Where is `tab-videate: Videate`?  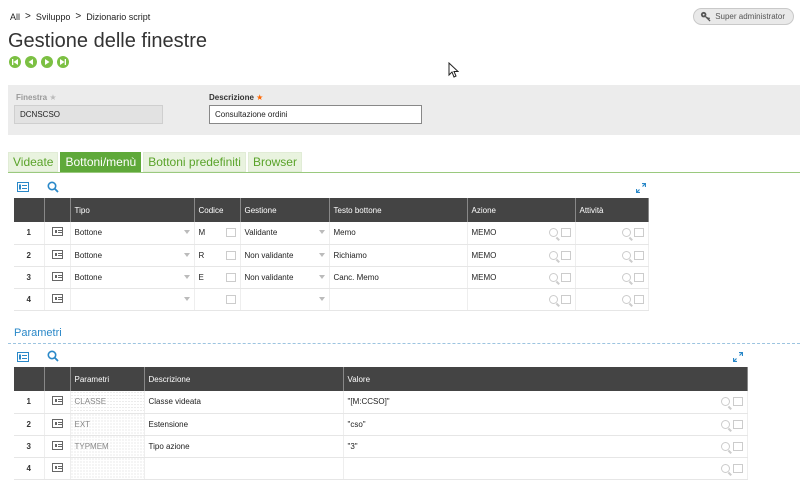 tab-videate: Videate is located at coordinates (33, 162).